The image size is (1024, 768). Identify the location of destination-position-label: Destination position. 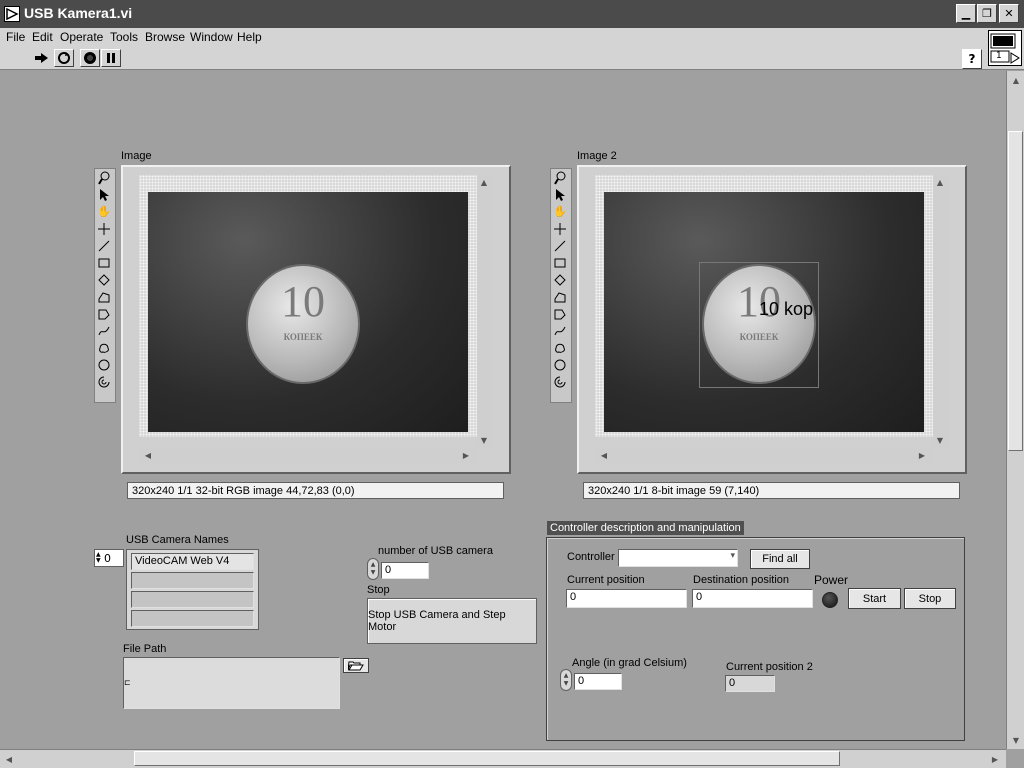
(741, 580).